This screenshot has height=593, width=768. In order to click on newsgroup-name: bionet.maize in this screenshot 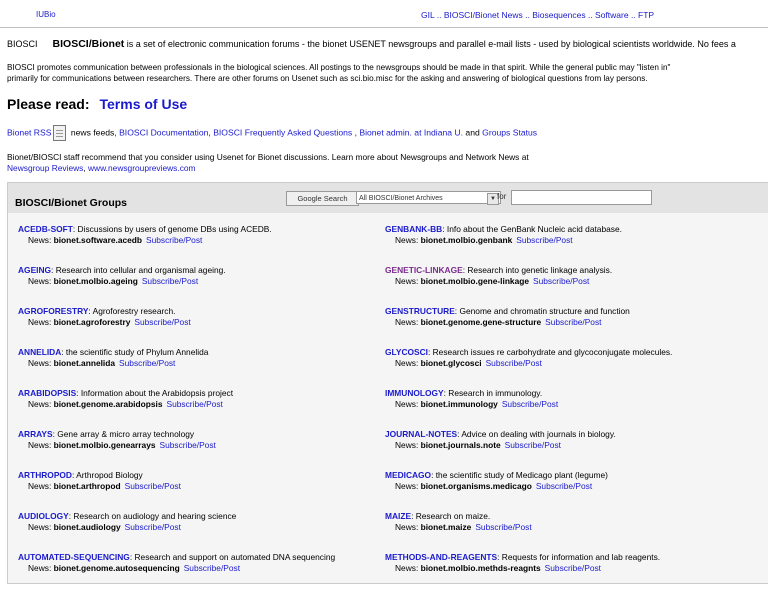, I will do `click(446, 527)`.